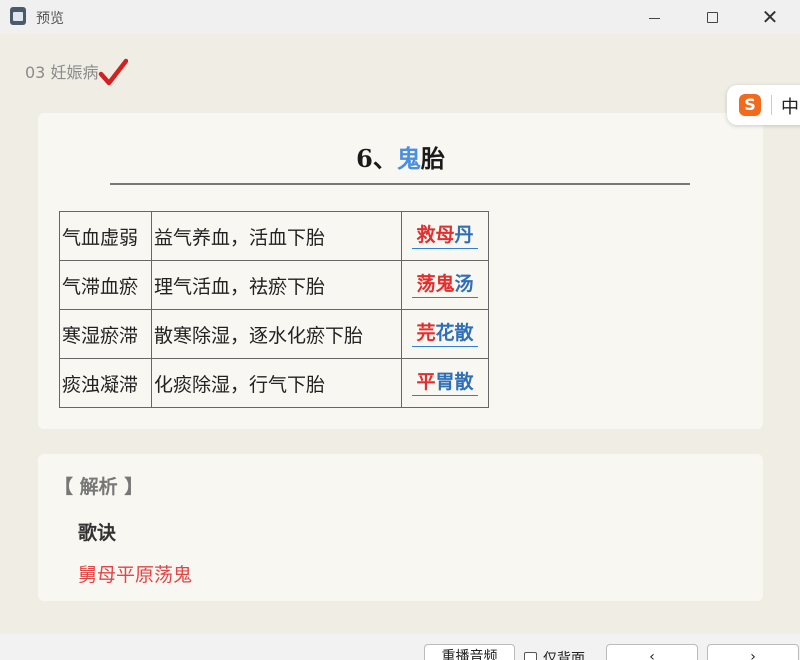  I want to click on prescription-red-part: 平, so click(426, 381).